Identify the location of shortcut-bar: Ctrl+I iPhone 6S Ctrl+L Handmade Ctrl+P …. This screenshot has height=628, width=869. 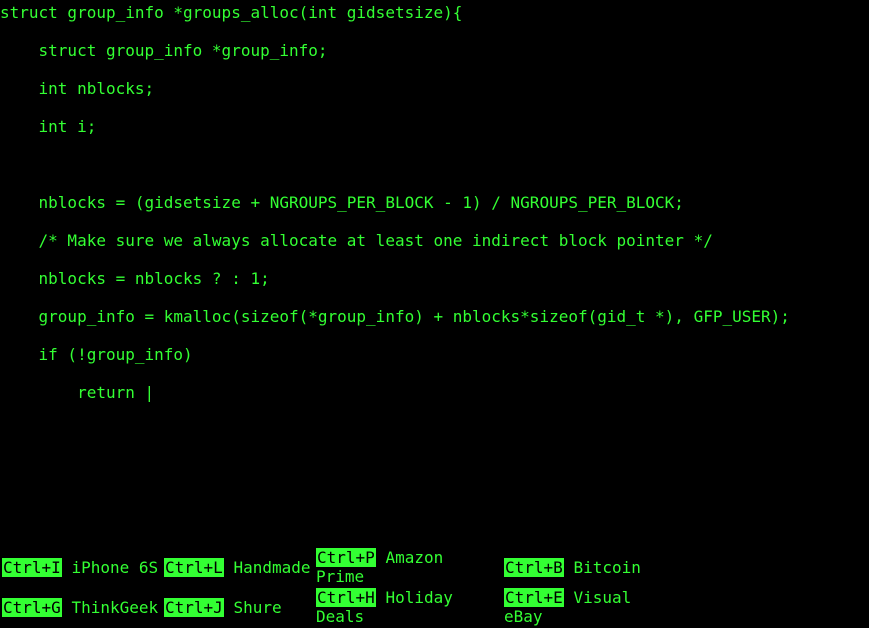
(434, 587).